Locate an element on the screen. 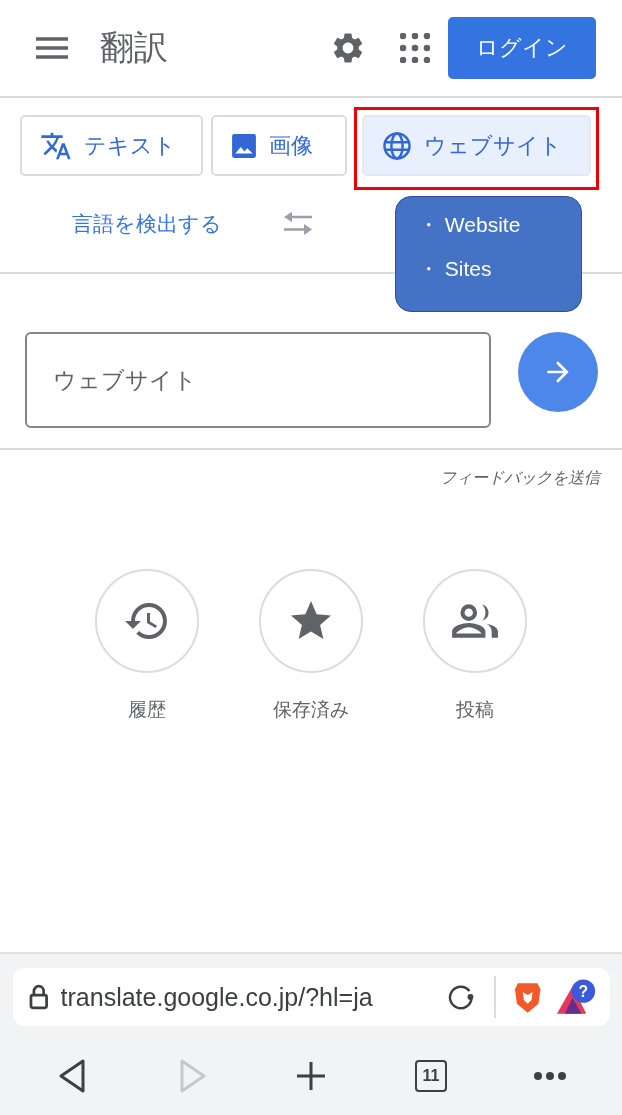 This screenshot has height=1115, width=622. help-mark: ? is located at coordinates (583, 991).